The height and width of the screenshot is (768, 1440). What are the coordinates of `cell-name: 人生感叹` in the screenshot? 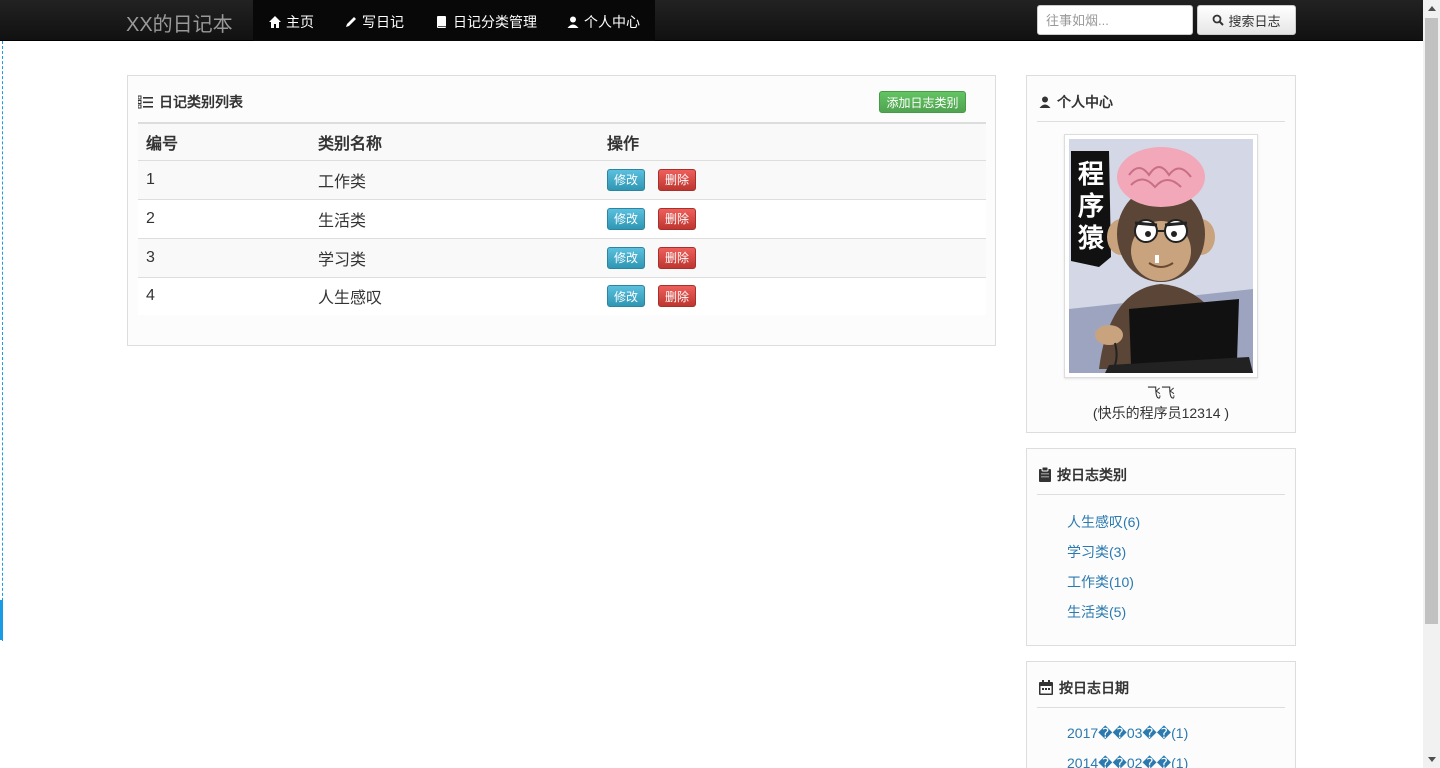 It's located at (454, 296).